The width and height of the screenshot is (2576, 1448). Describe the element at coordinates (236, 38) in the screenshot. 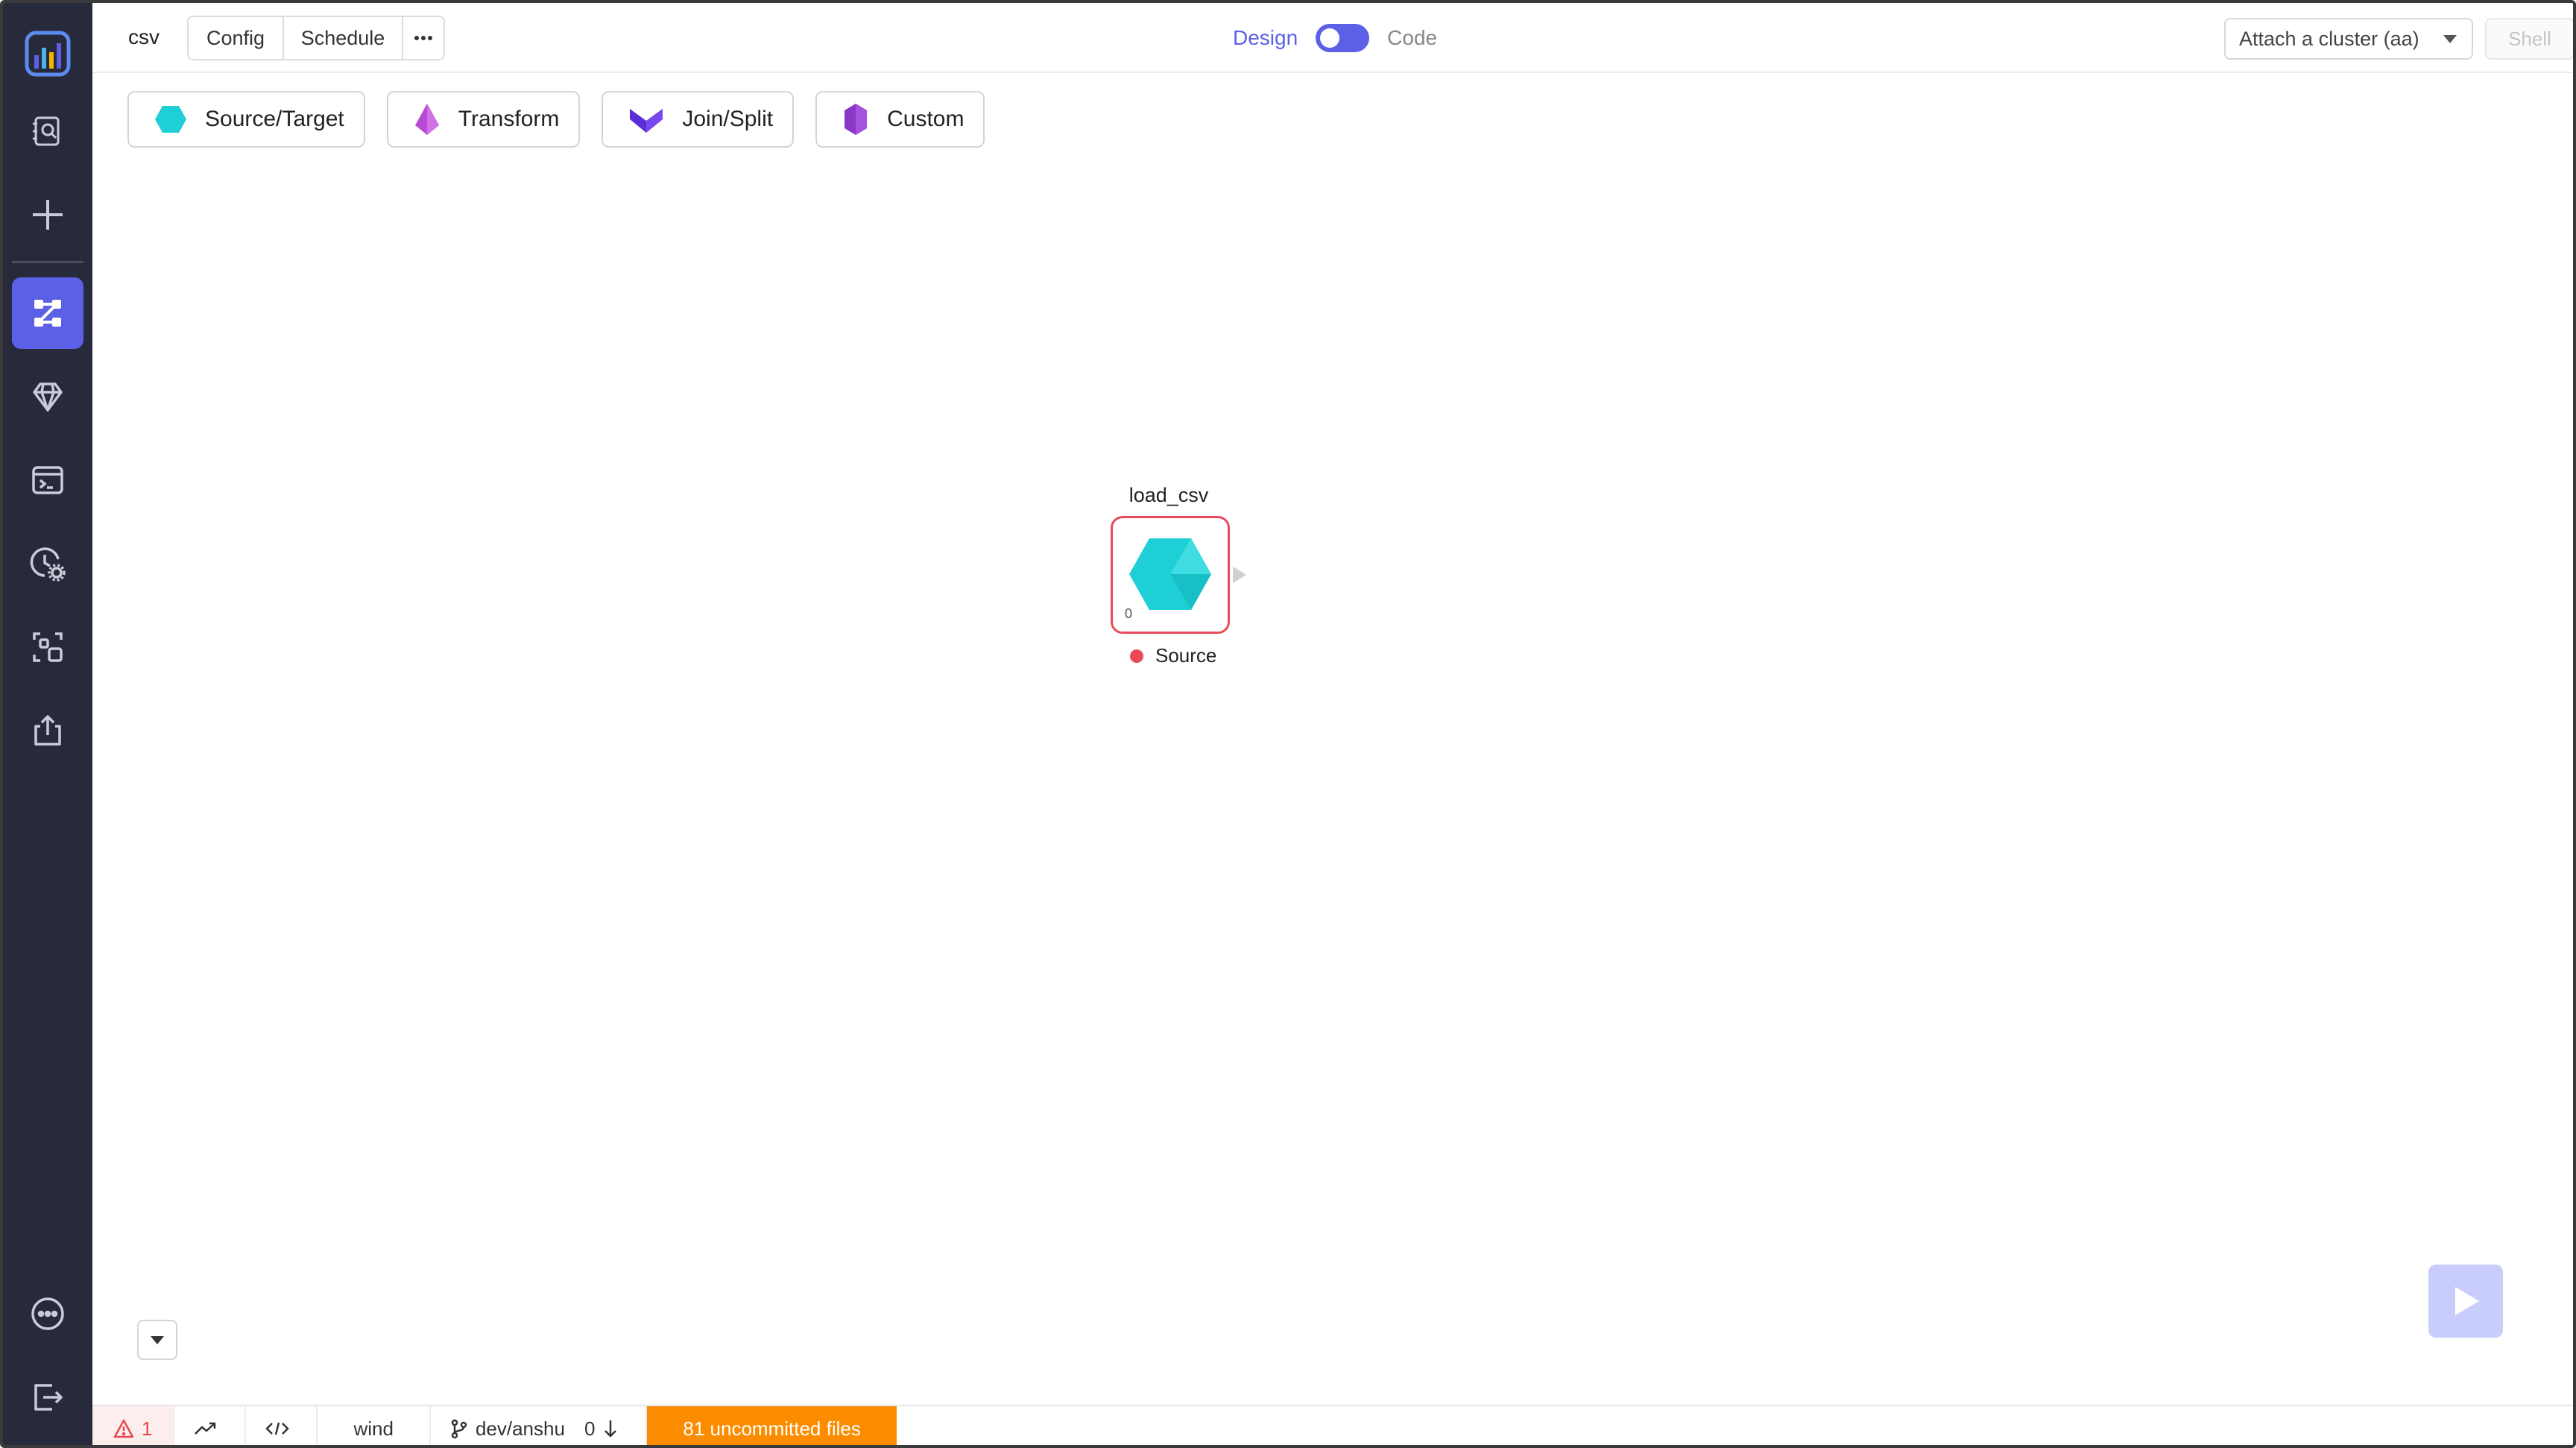

I see `config-button: Config` at that location.